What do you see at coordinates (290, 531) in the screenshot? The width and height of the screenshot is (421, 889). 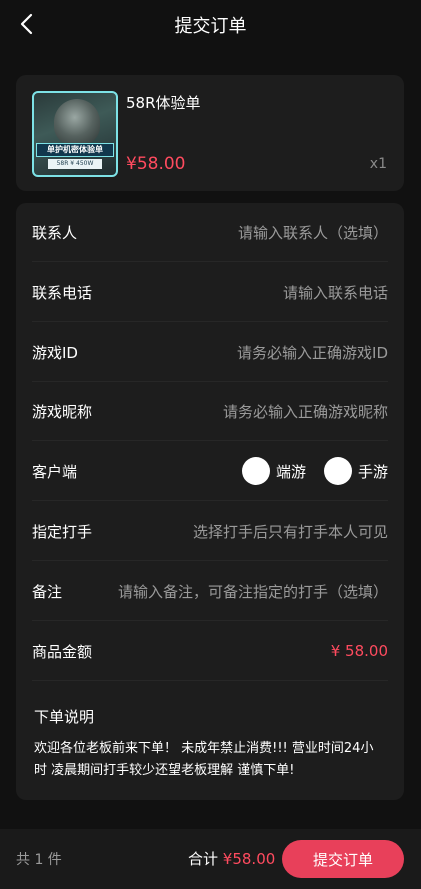 I see `player-select: 选择打手后只有打手本人可见` at bounding box center [290, 531].